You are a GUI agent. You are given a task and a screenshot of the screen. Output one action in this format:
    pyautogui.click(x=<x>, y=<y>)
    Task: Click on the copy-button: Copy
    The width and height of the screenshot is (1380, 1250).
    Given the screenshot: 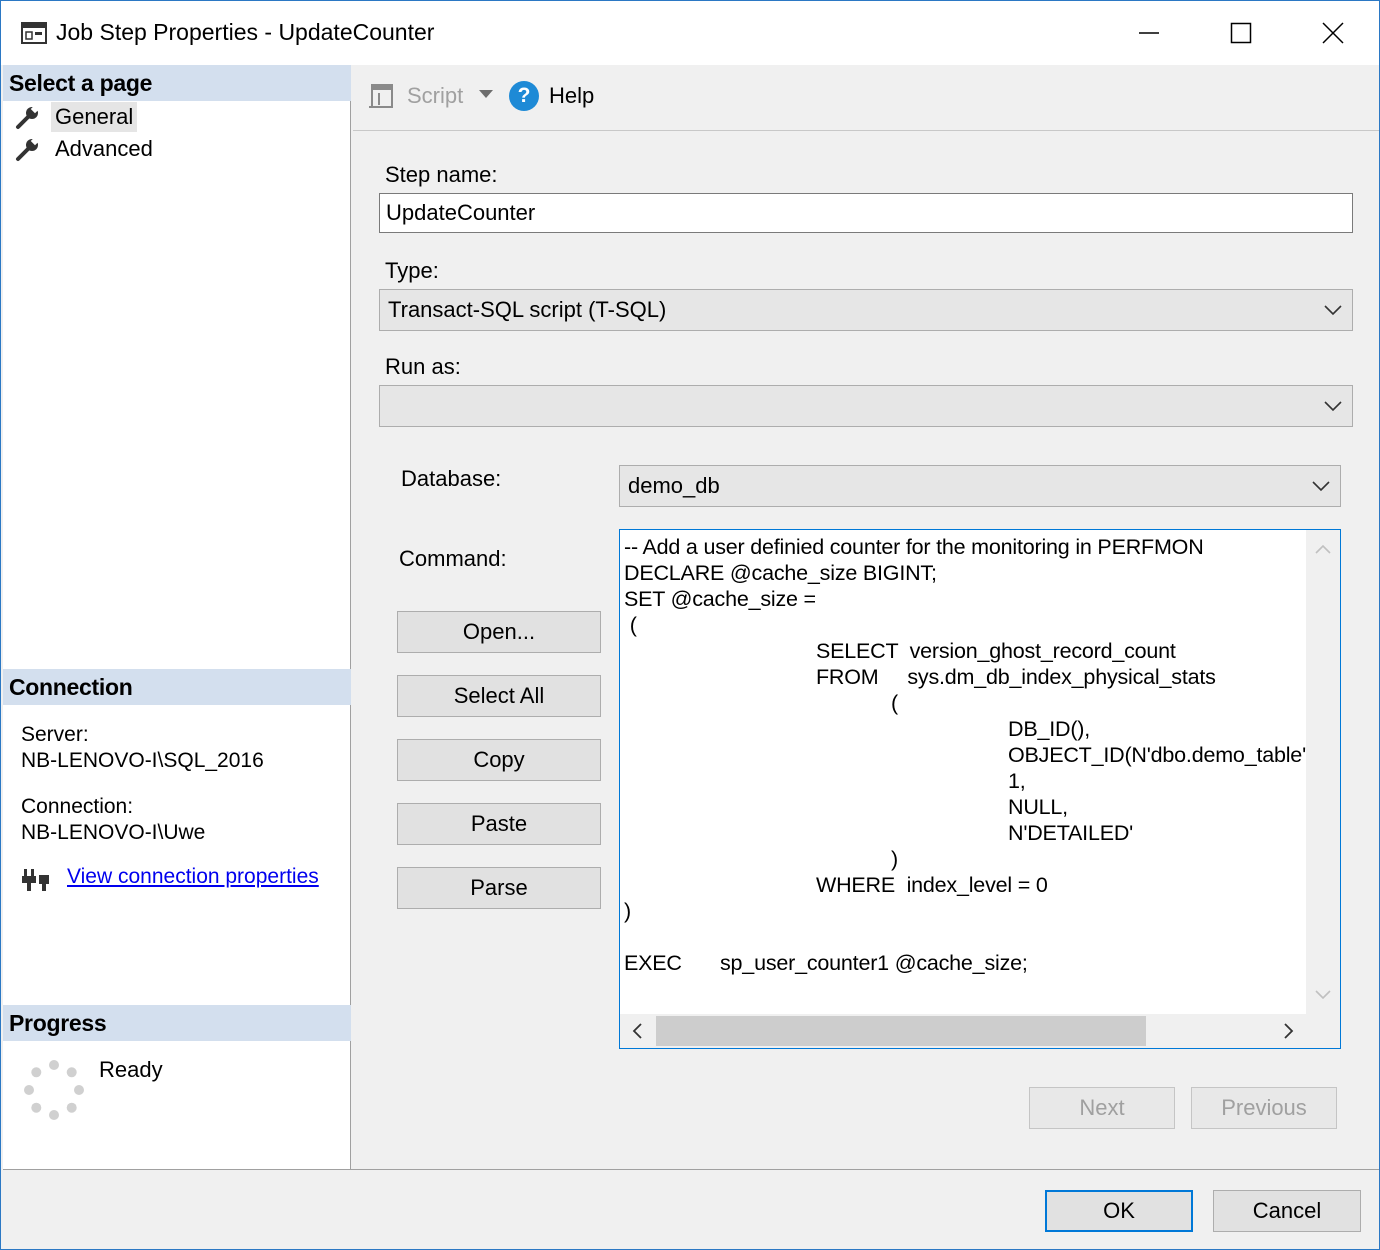 What is the action you would take?
    pyautogui.click(x=499, y=760)
    